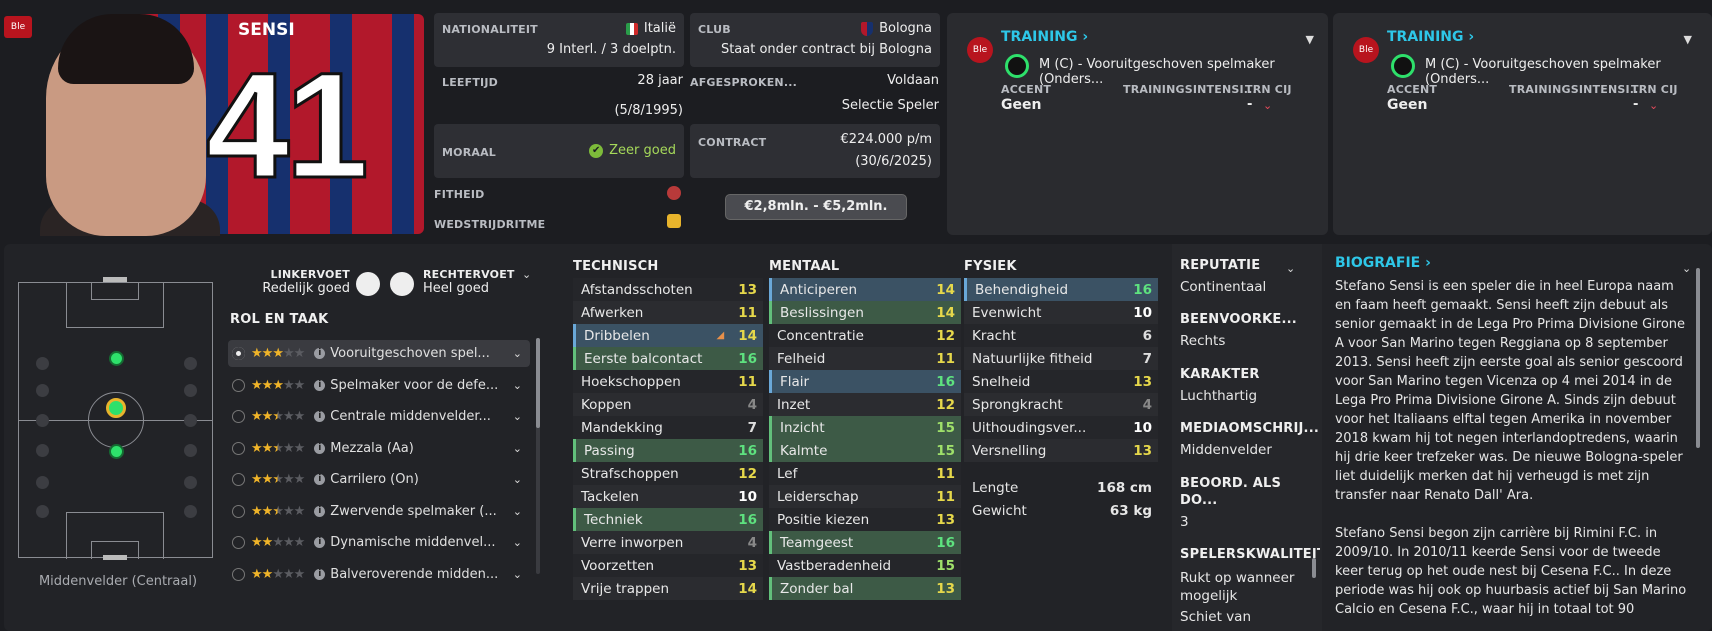  I want to click on role-item: ★★★★★ i Spelmaker voor de defe... ⌄, so click(379, 385).